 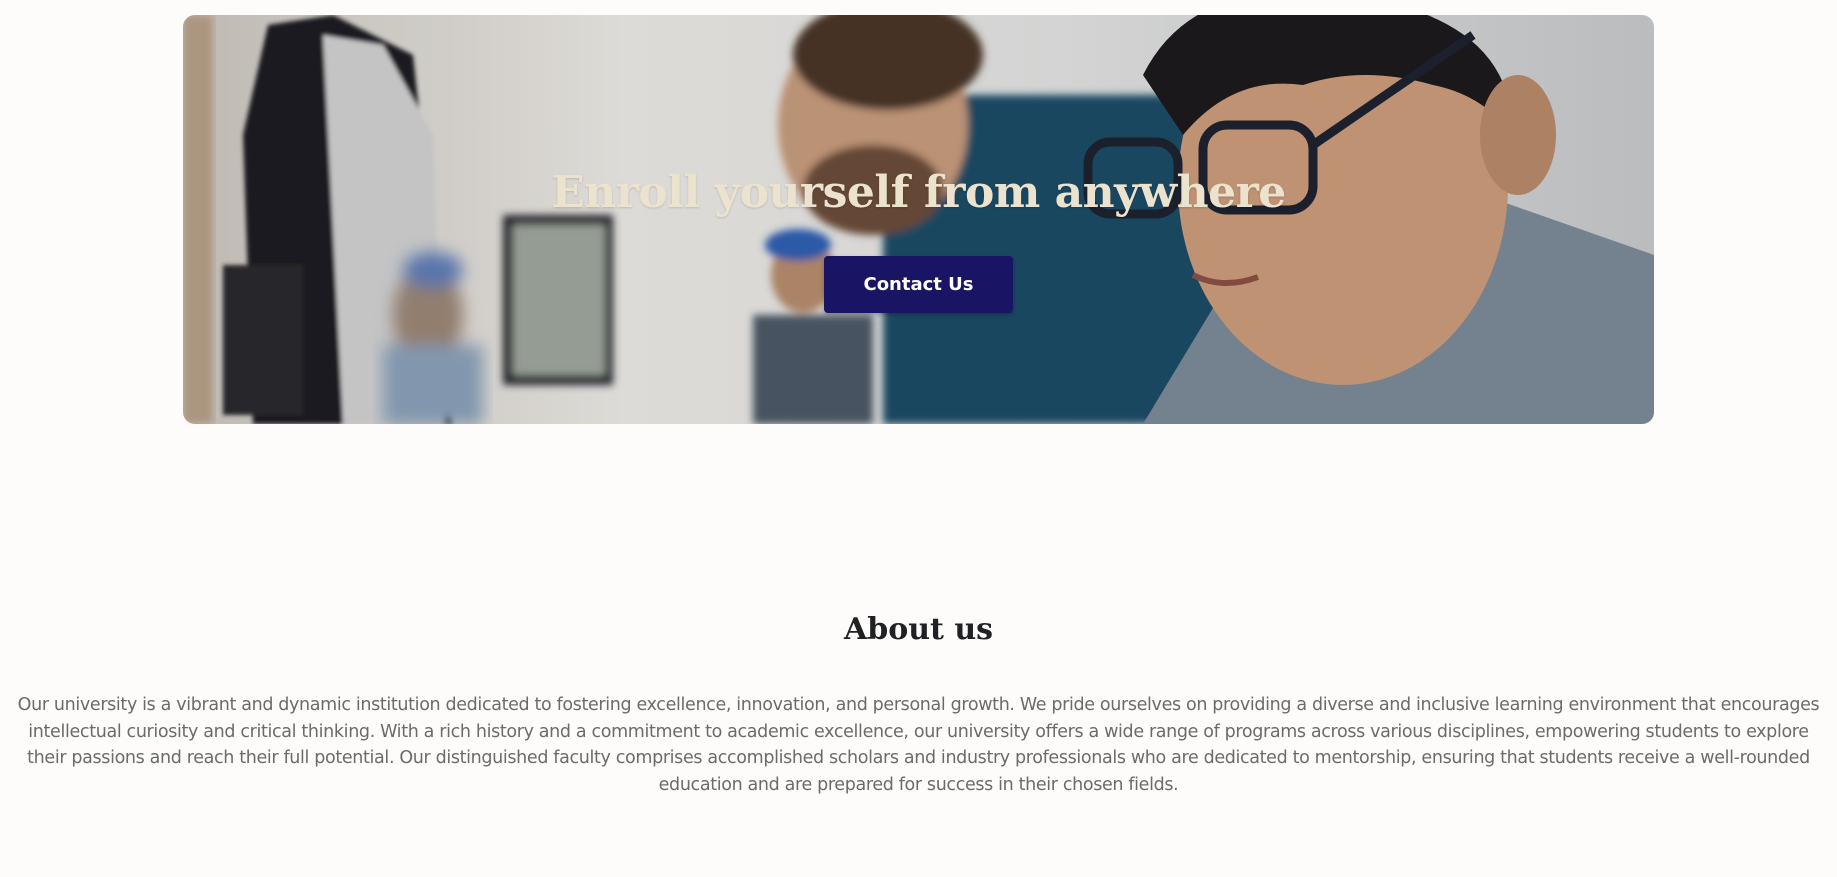 What do you see at coordinates (918, 192) in the screenshot?
I see `hero-title: Enroll yourself from anywhere` at bounding box center [918, 192].